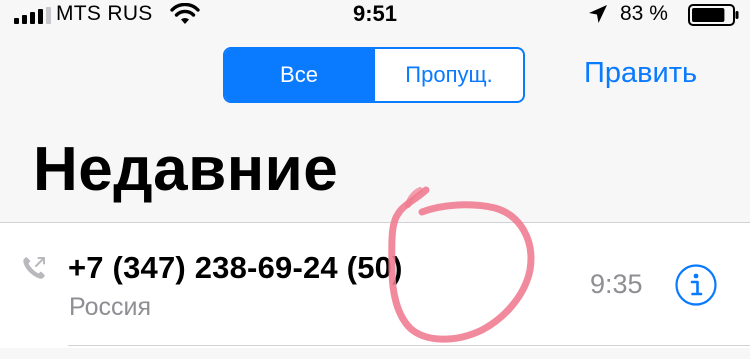  Describe the element at coordinates (616, 284) in the screenshot. I see `call-time: 9:35` at that location.